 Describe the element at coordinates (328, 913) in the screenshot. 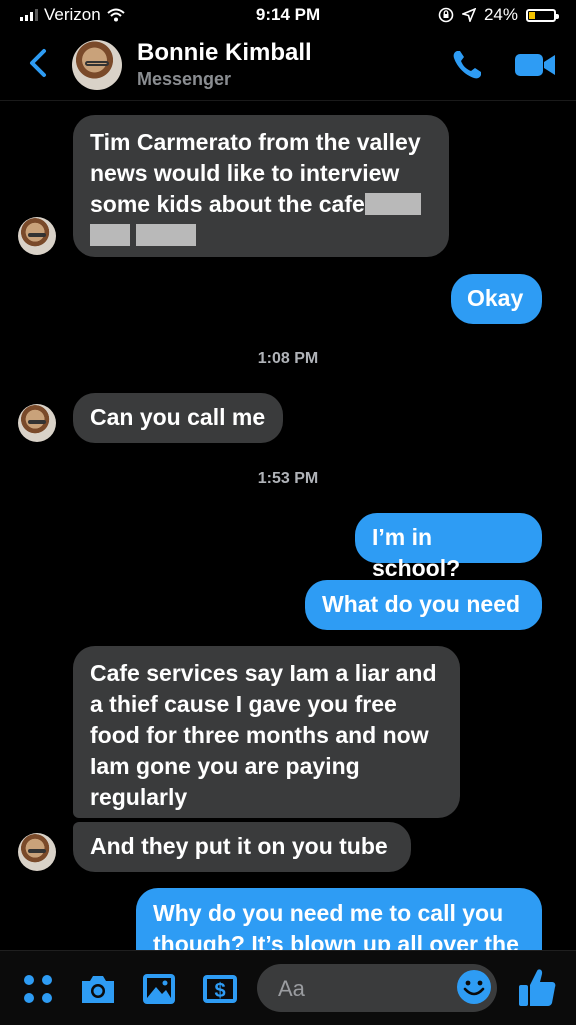

I see `message-line: Why do you need me to call you` at that location.